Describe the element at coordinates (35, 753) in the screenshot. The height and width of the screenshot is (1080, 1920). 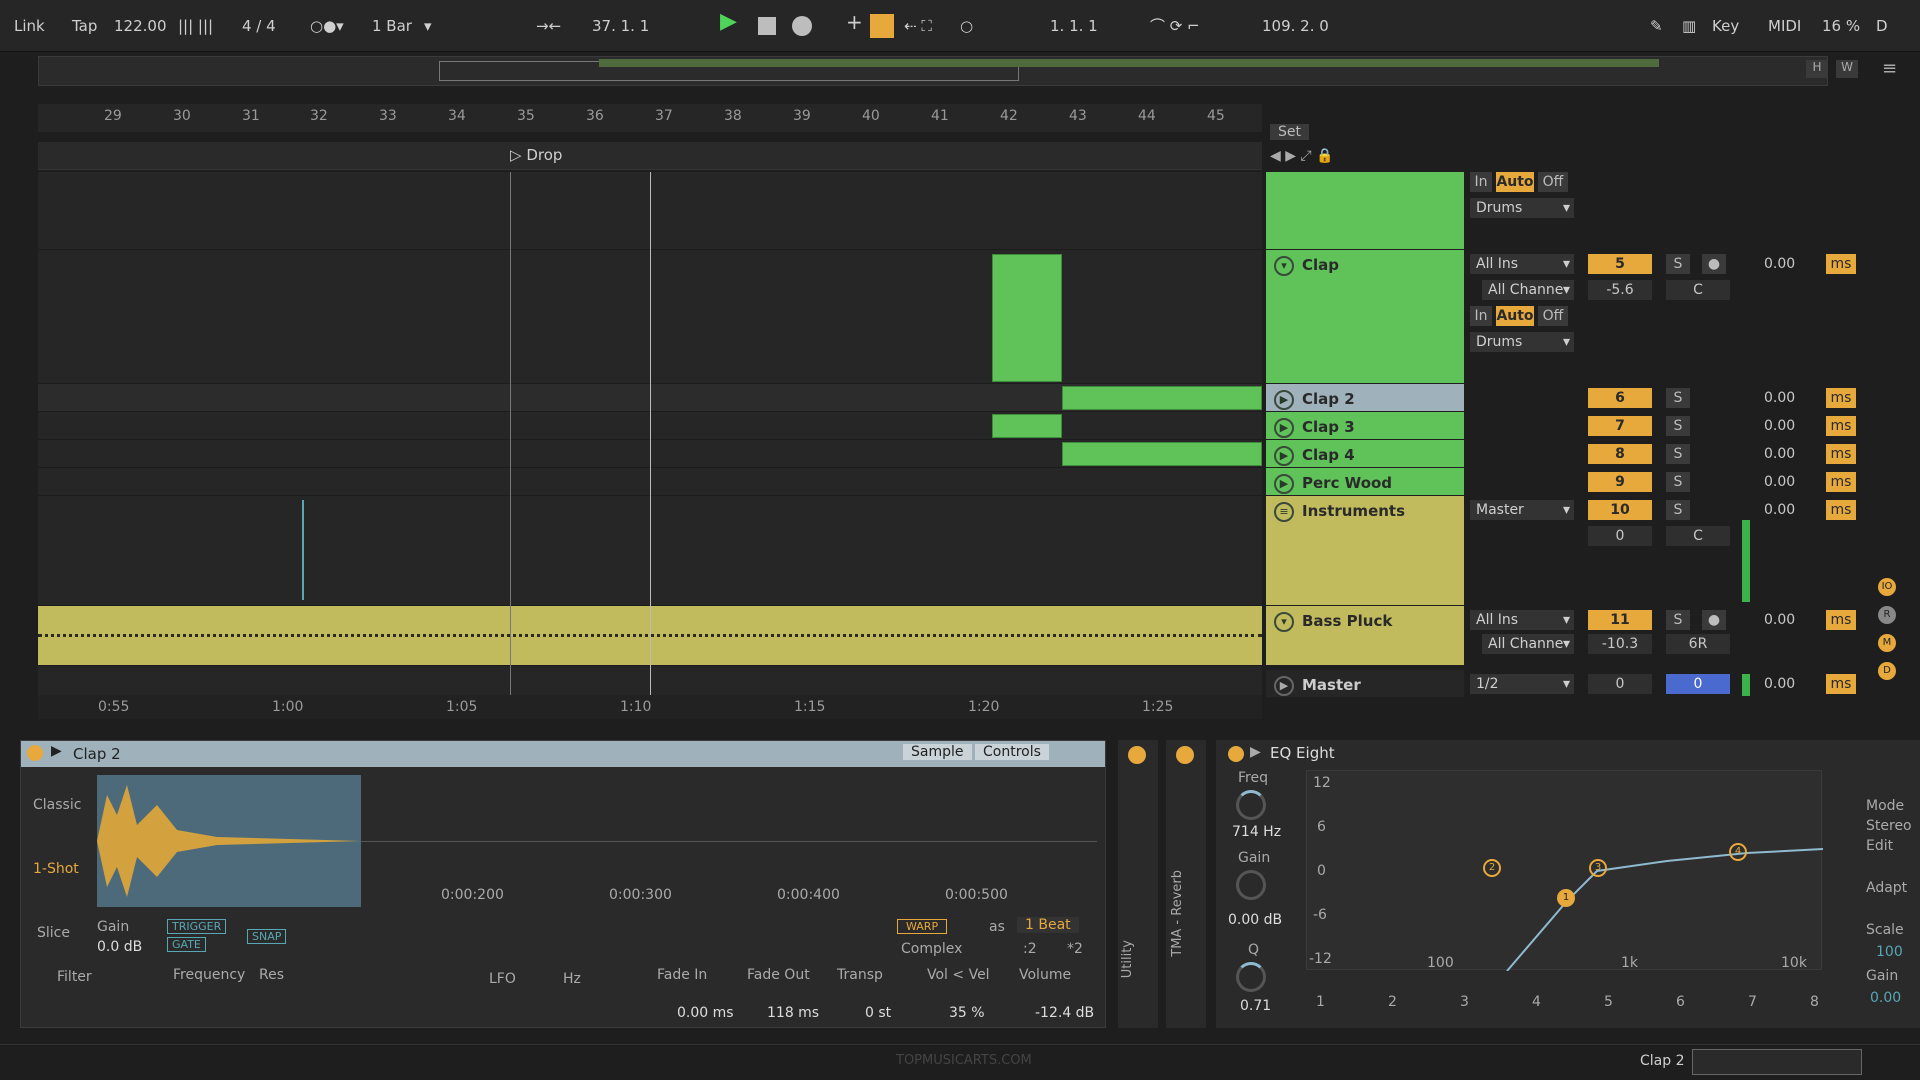
I see `device-on-icon` at that location.